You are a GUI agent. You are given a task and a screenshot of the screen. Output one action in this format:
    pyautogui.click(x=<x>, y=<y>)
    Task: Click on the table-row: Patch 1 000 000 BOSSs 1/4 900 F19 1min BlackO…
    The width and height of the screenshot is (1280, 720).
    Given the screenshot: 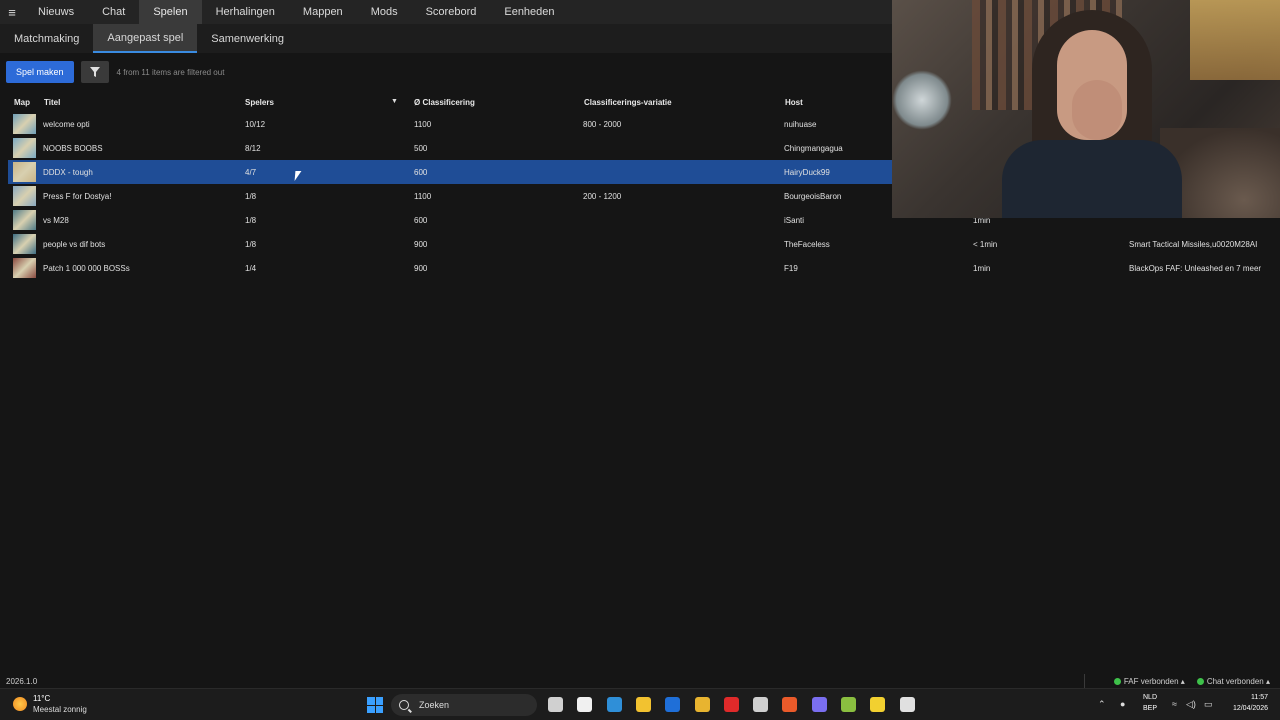 What is the action you would take?
    pyautogui.click(x=644, y=268)
    